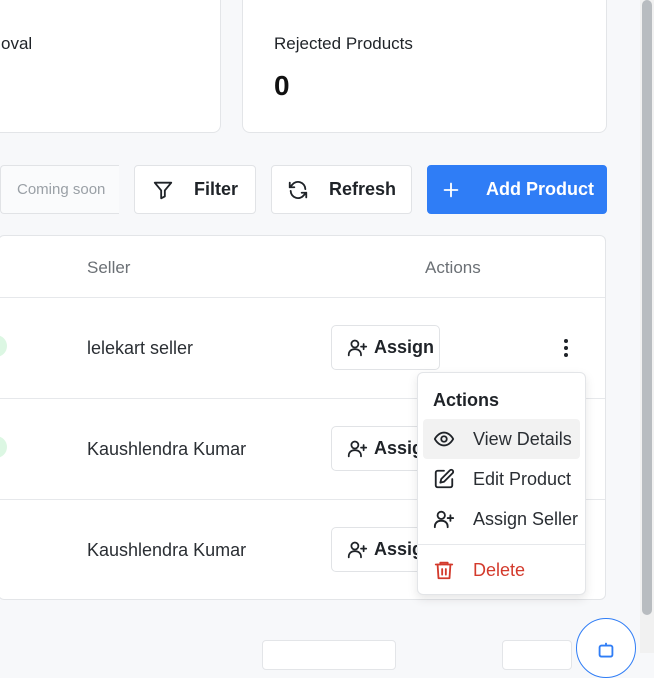 The width and height of the screenshot is (654, 678). I want to click on view-details-label: View Details, so click(522, 438).